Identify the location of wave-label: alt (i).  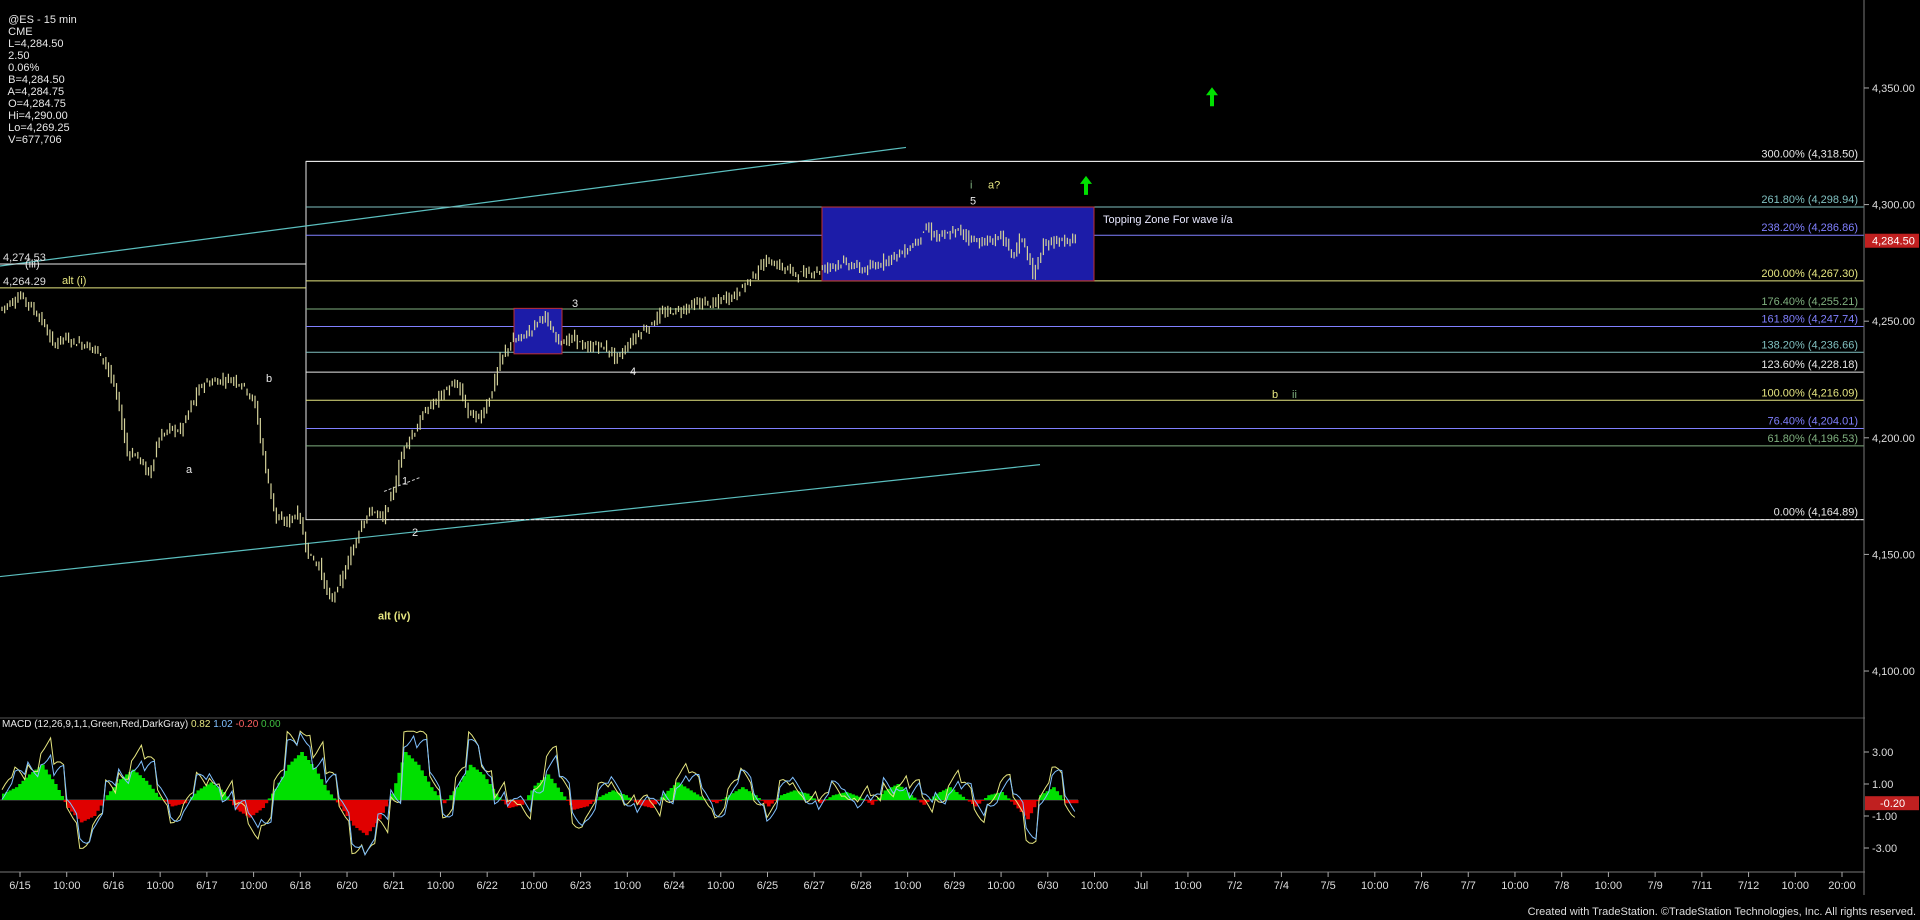
(74, 281).